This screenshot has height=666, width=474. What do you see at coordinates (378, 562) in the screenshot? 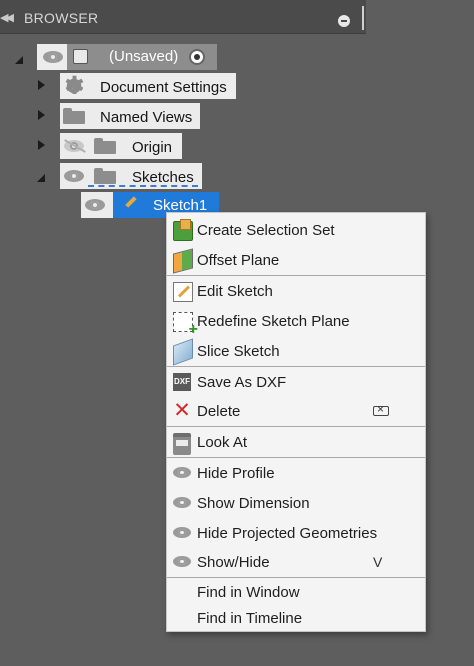
I see `shortcut-label: V` at bounding box center [378, 562].